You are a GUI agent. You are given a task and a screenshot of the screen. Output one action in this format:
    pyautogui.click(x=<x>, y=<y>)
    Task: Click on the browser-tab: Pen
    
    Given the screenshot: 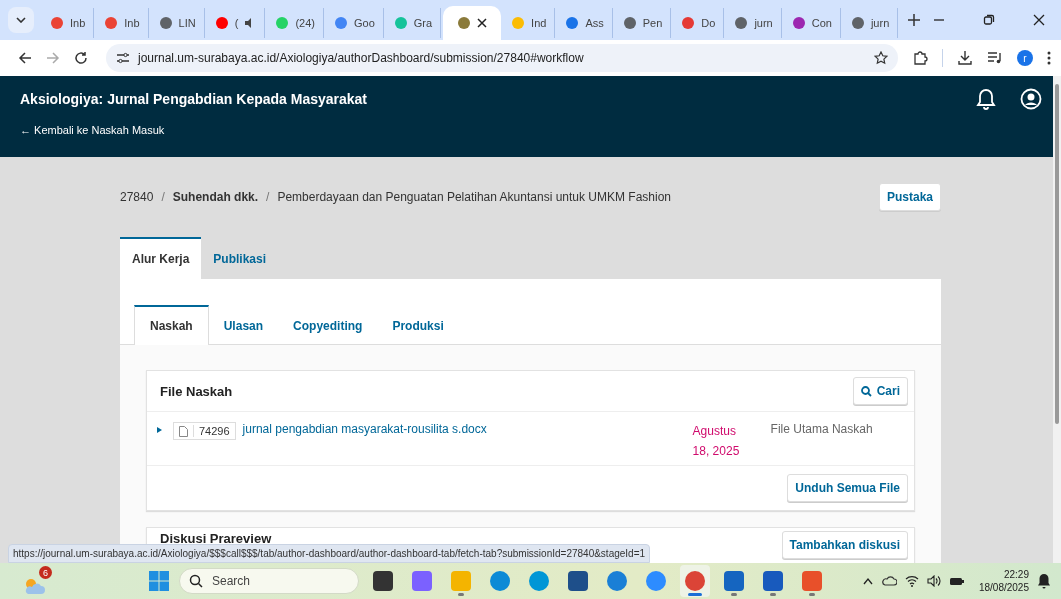 What is the action you would take?
    pyautogui.click(x=643, y=23)
    